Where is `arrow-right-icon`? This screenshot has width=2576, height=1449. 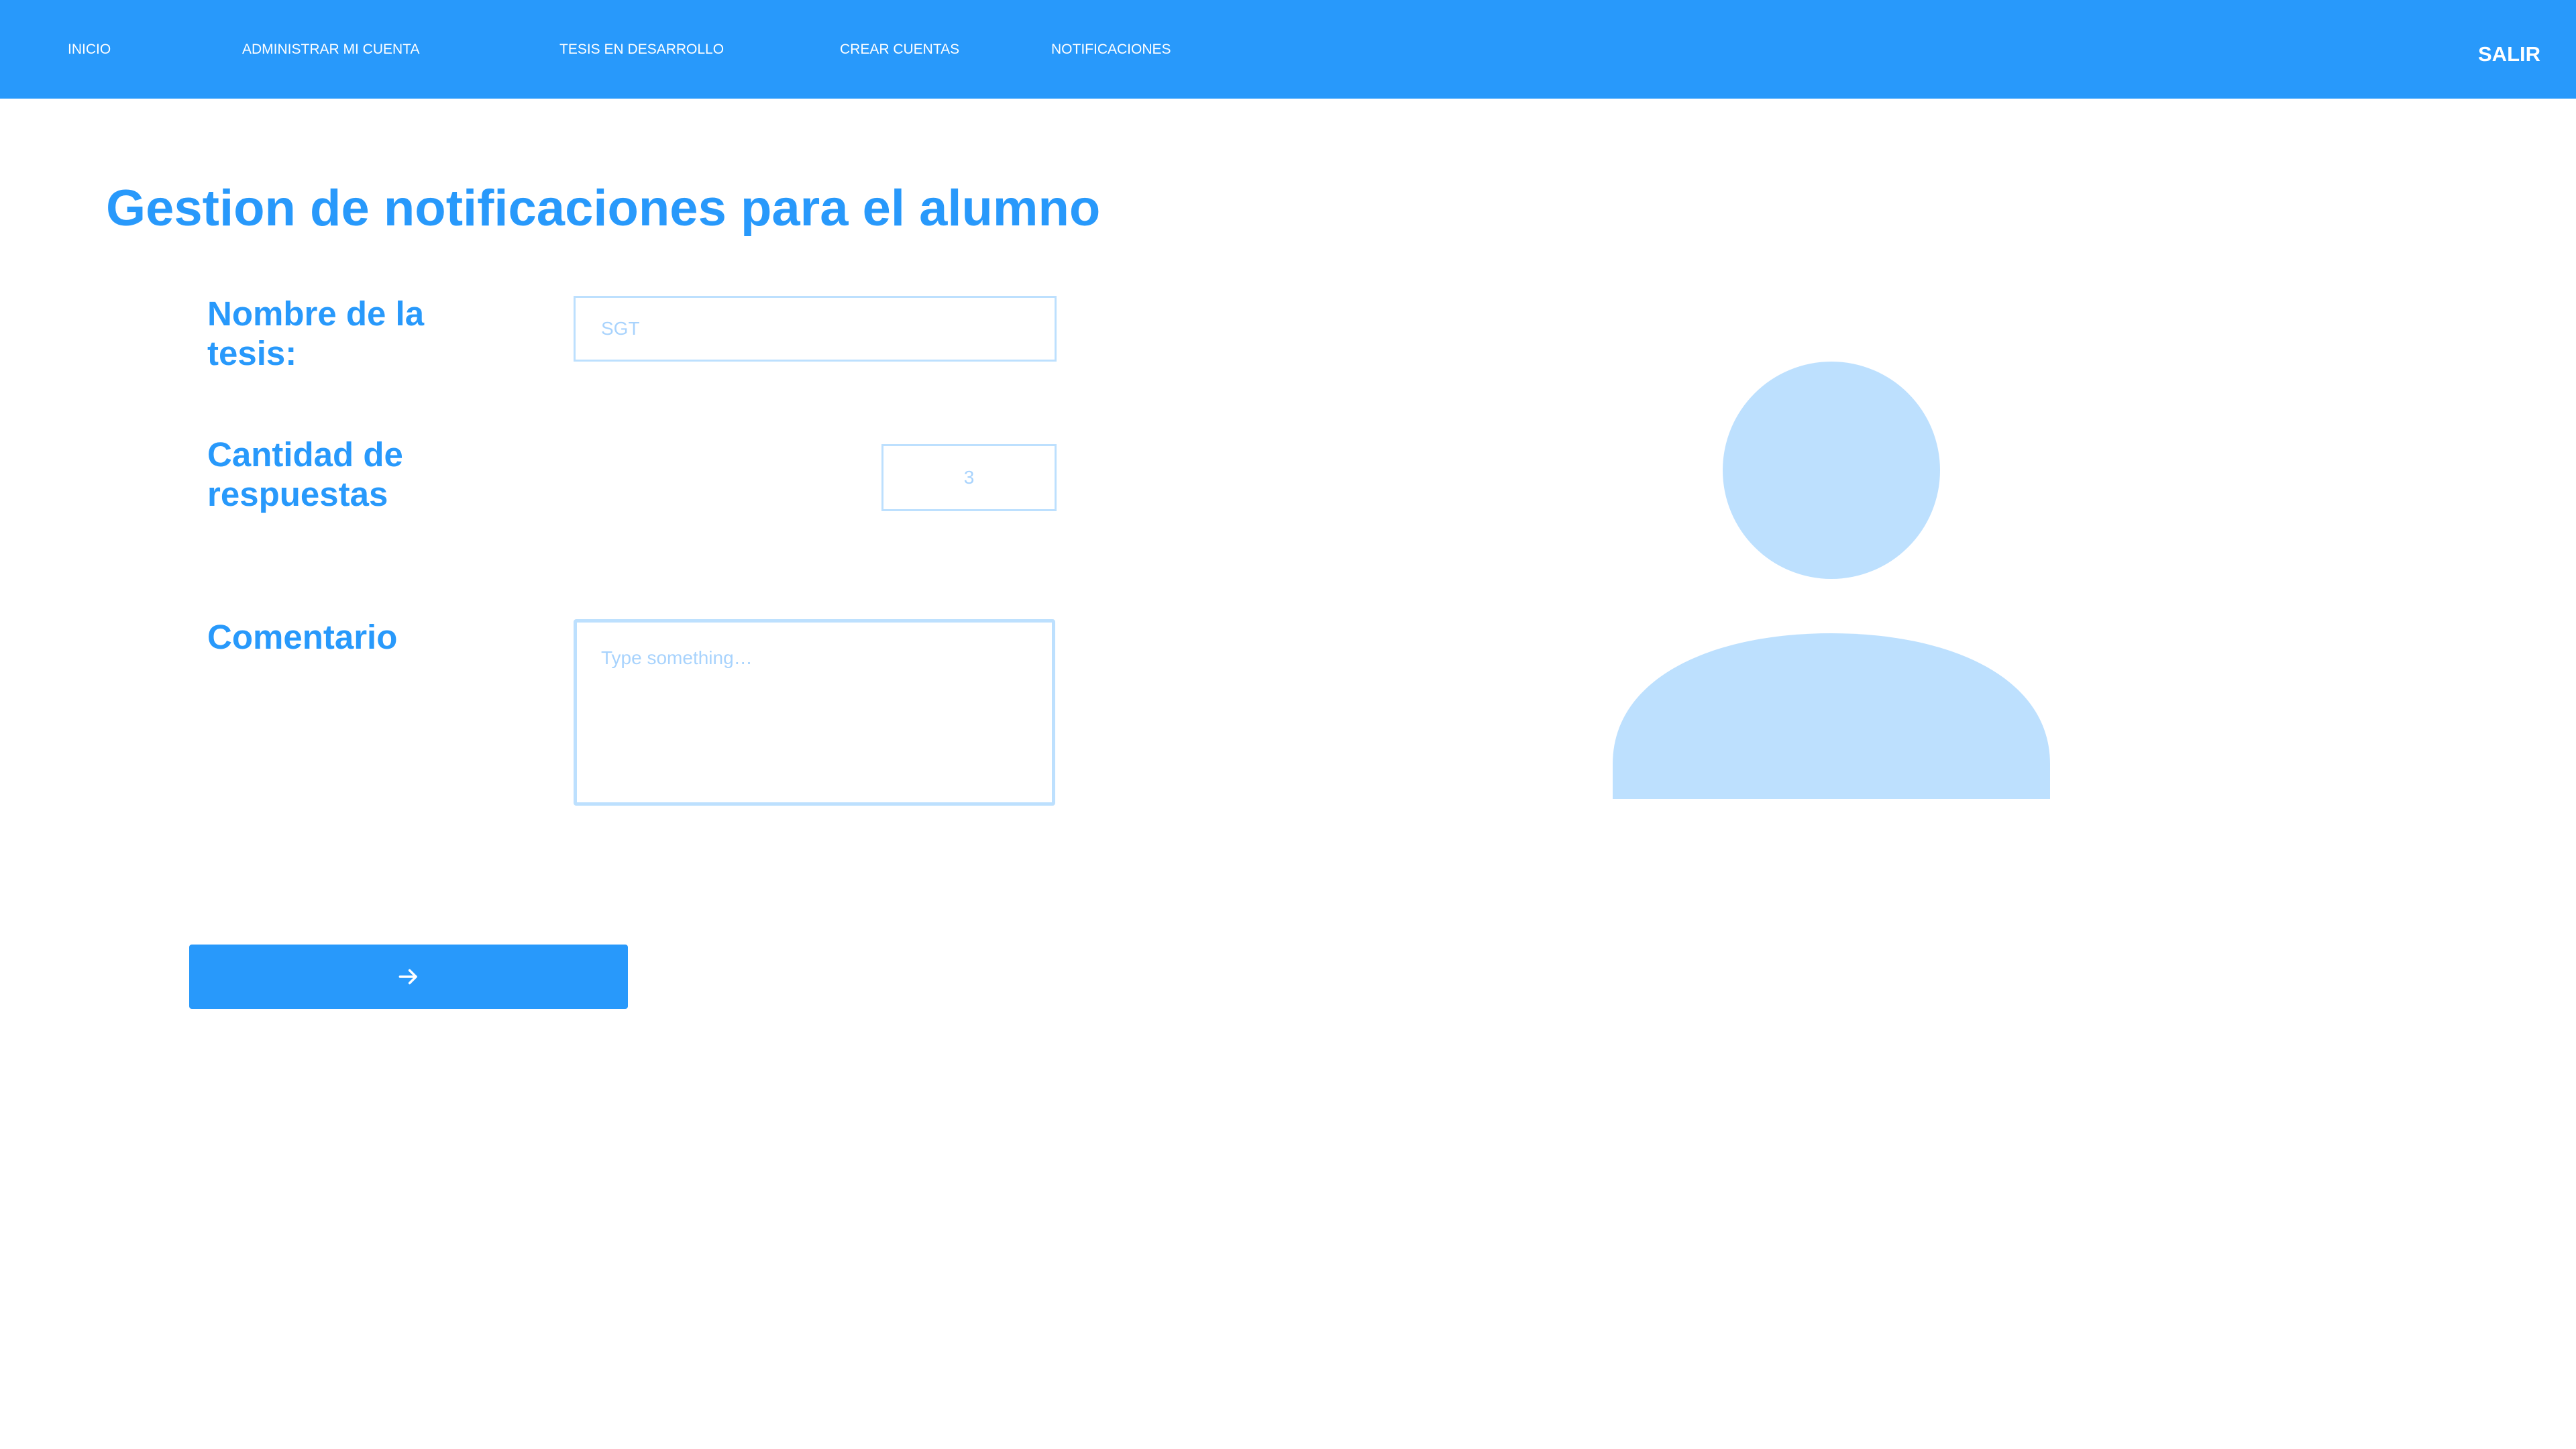 arrow-right-icon is located at coordinates (407, 977).